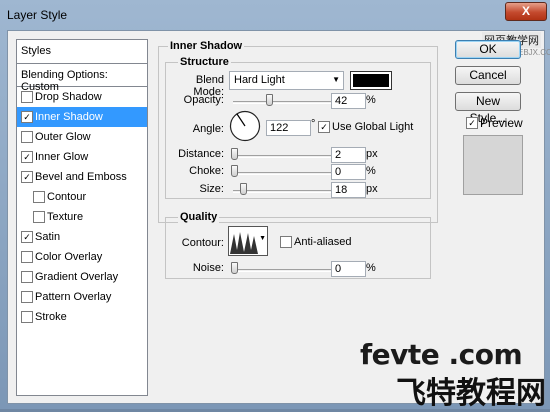 The width and height of the screenshot is (550, 412). What do you see at coordinates (68, 97) in the screenshot?
I see `style-item-label: Drop Shadow` at bounding box center [68, 97].